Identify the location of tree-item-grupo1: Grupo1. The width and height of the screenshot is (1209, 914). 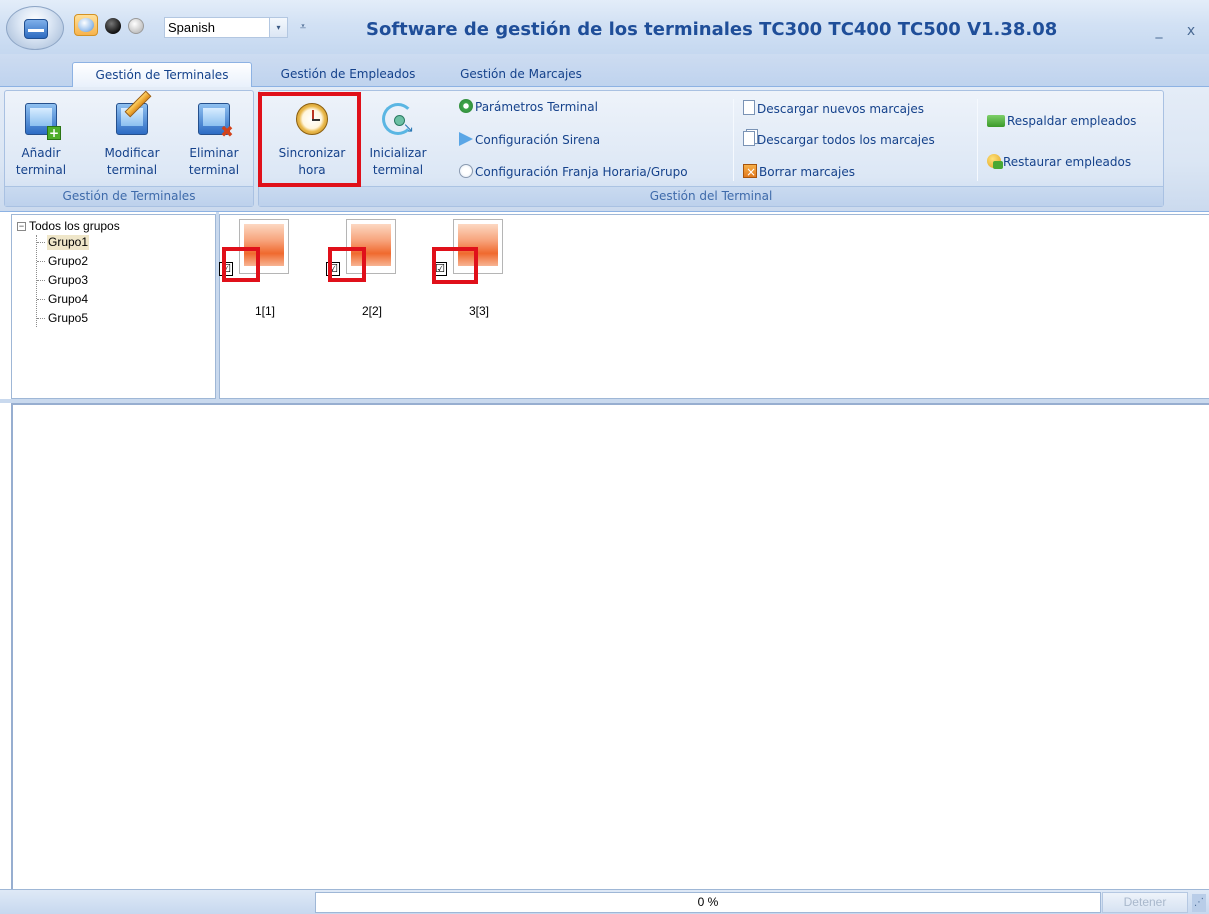
(68, 242).